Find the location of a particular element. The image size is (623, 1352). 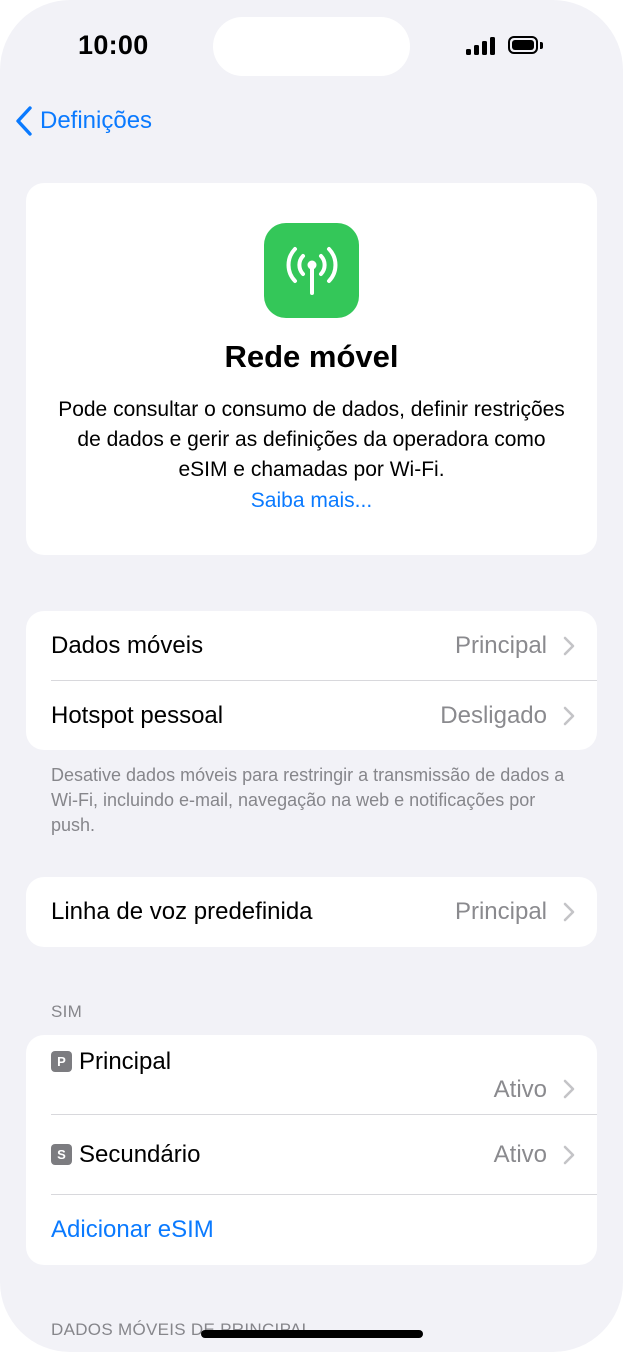

row-default-voice-line: Linha de voz predefinida Principal is located at coordinates (311, 912).